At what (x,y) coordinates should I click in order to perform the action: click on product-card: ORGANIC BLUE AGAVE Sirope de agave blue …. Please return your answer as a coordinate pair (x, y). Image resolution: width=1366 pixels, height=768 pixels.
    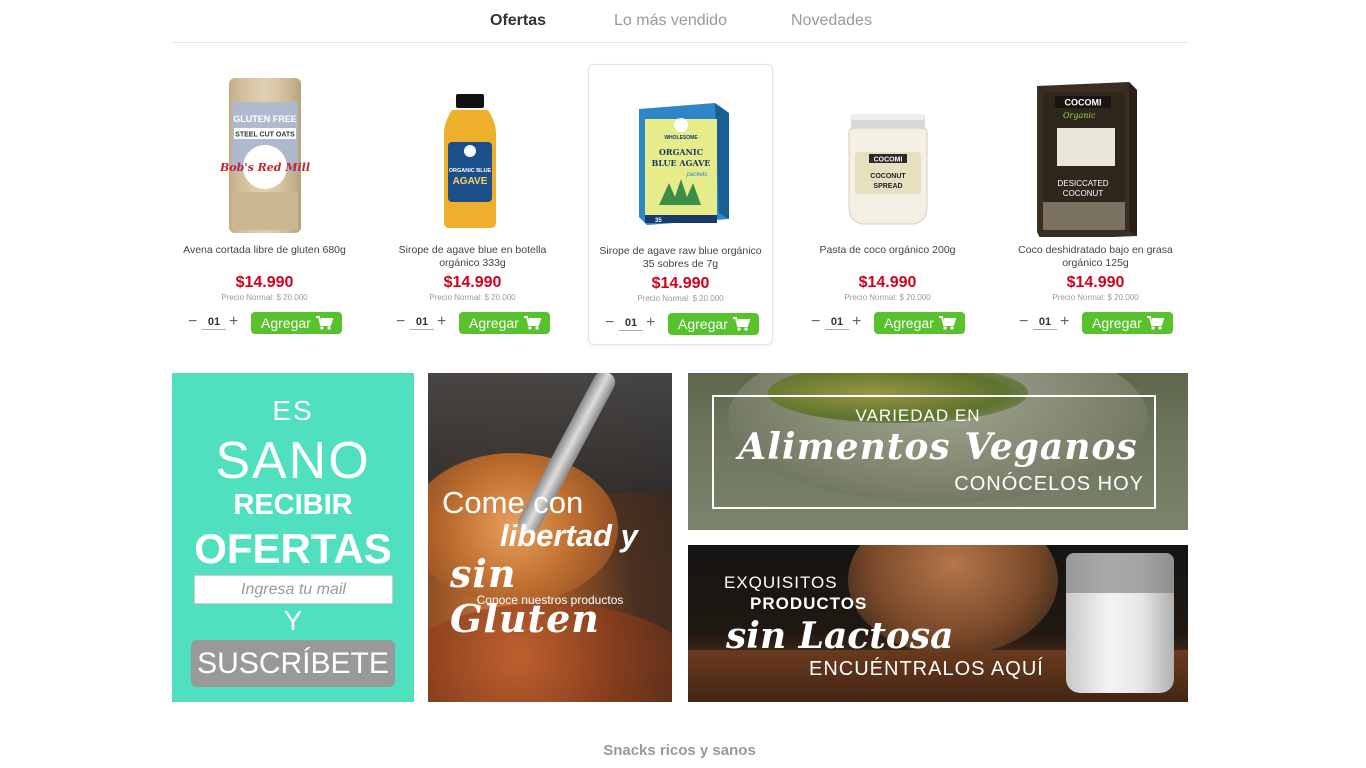
    Looking at the image, I should click on (472, 204).